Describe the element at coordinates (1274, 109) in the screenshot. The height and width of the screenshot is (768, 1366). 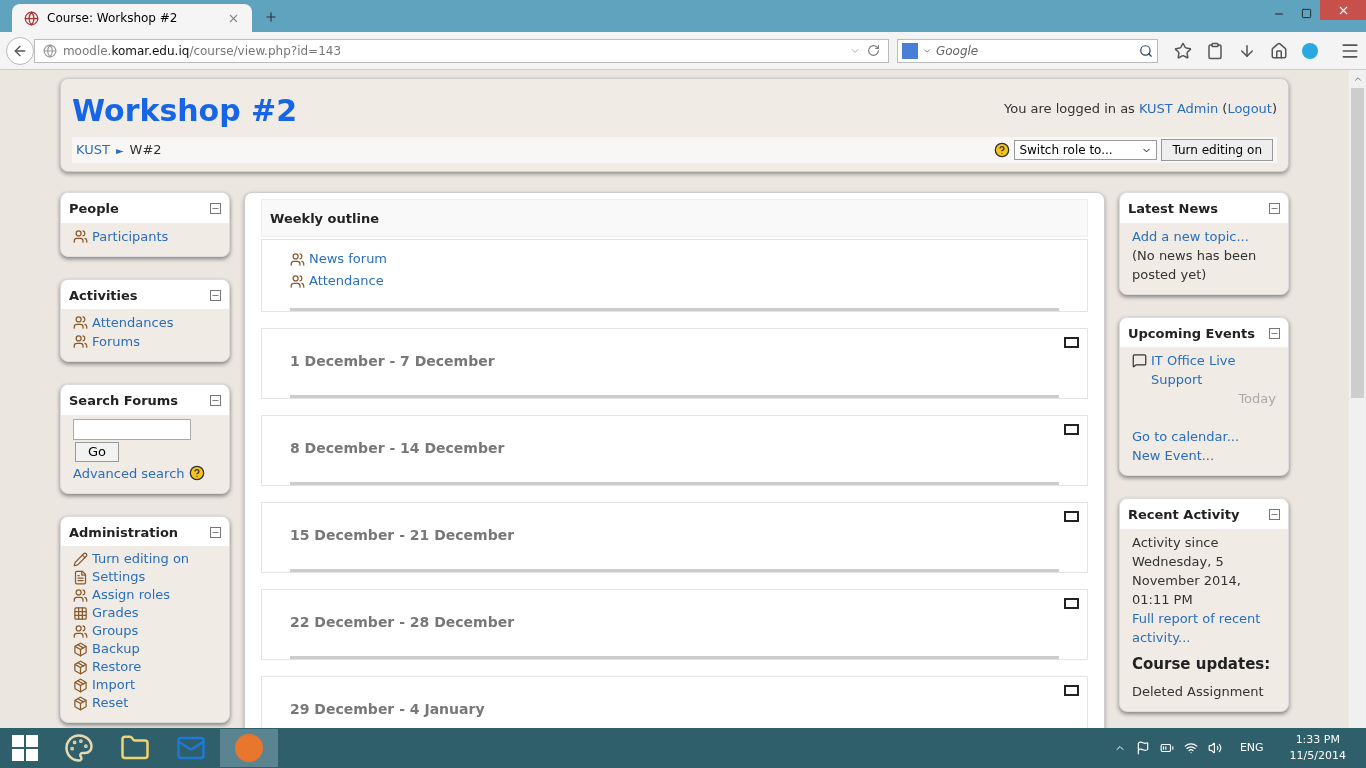
I see `parenthesis: )` at that location.